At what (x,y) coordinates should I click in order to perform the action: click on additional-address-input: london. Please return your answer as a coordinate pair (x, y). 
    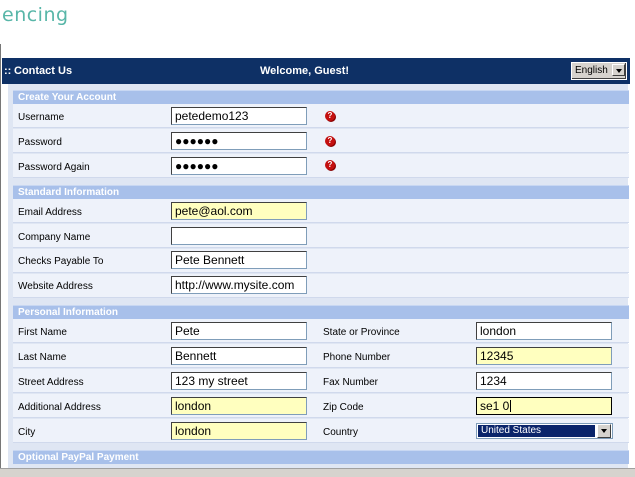
    Looking at the image, I should click on (239, 406).